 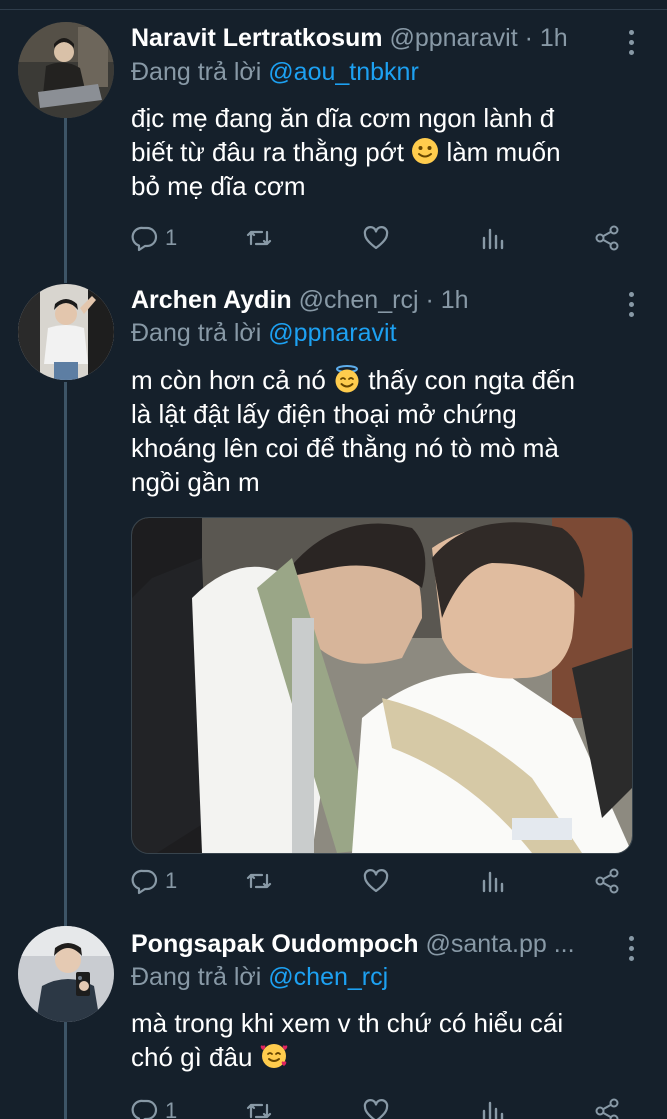 I want to click on text-line: làm muốn, so click(x=503, y=152).